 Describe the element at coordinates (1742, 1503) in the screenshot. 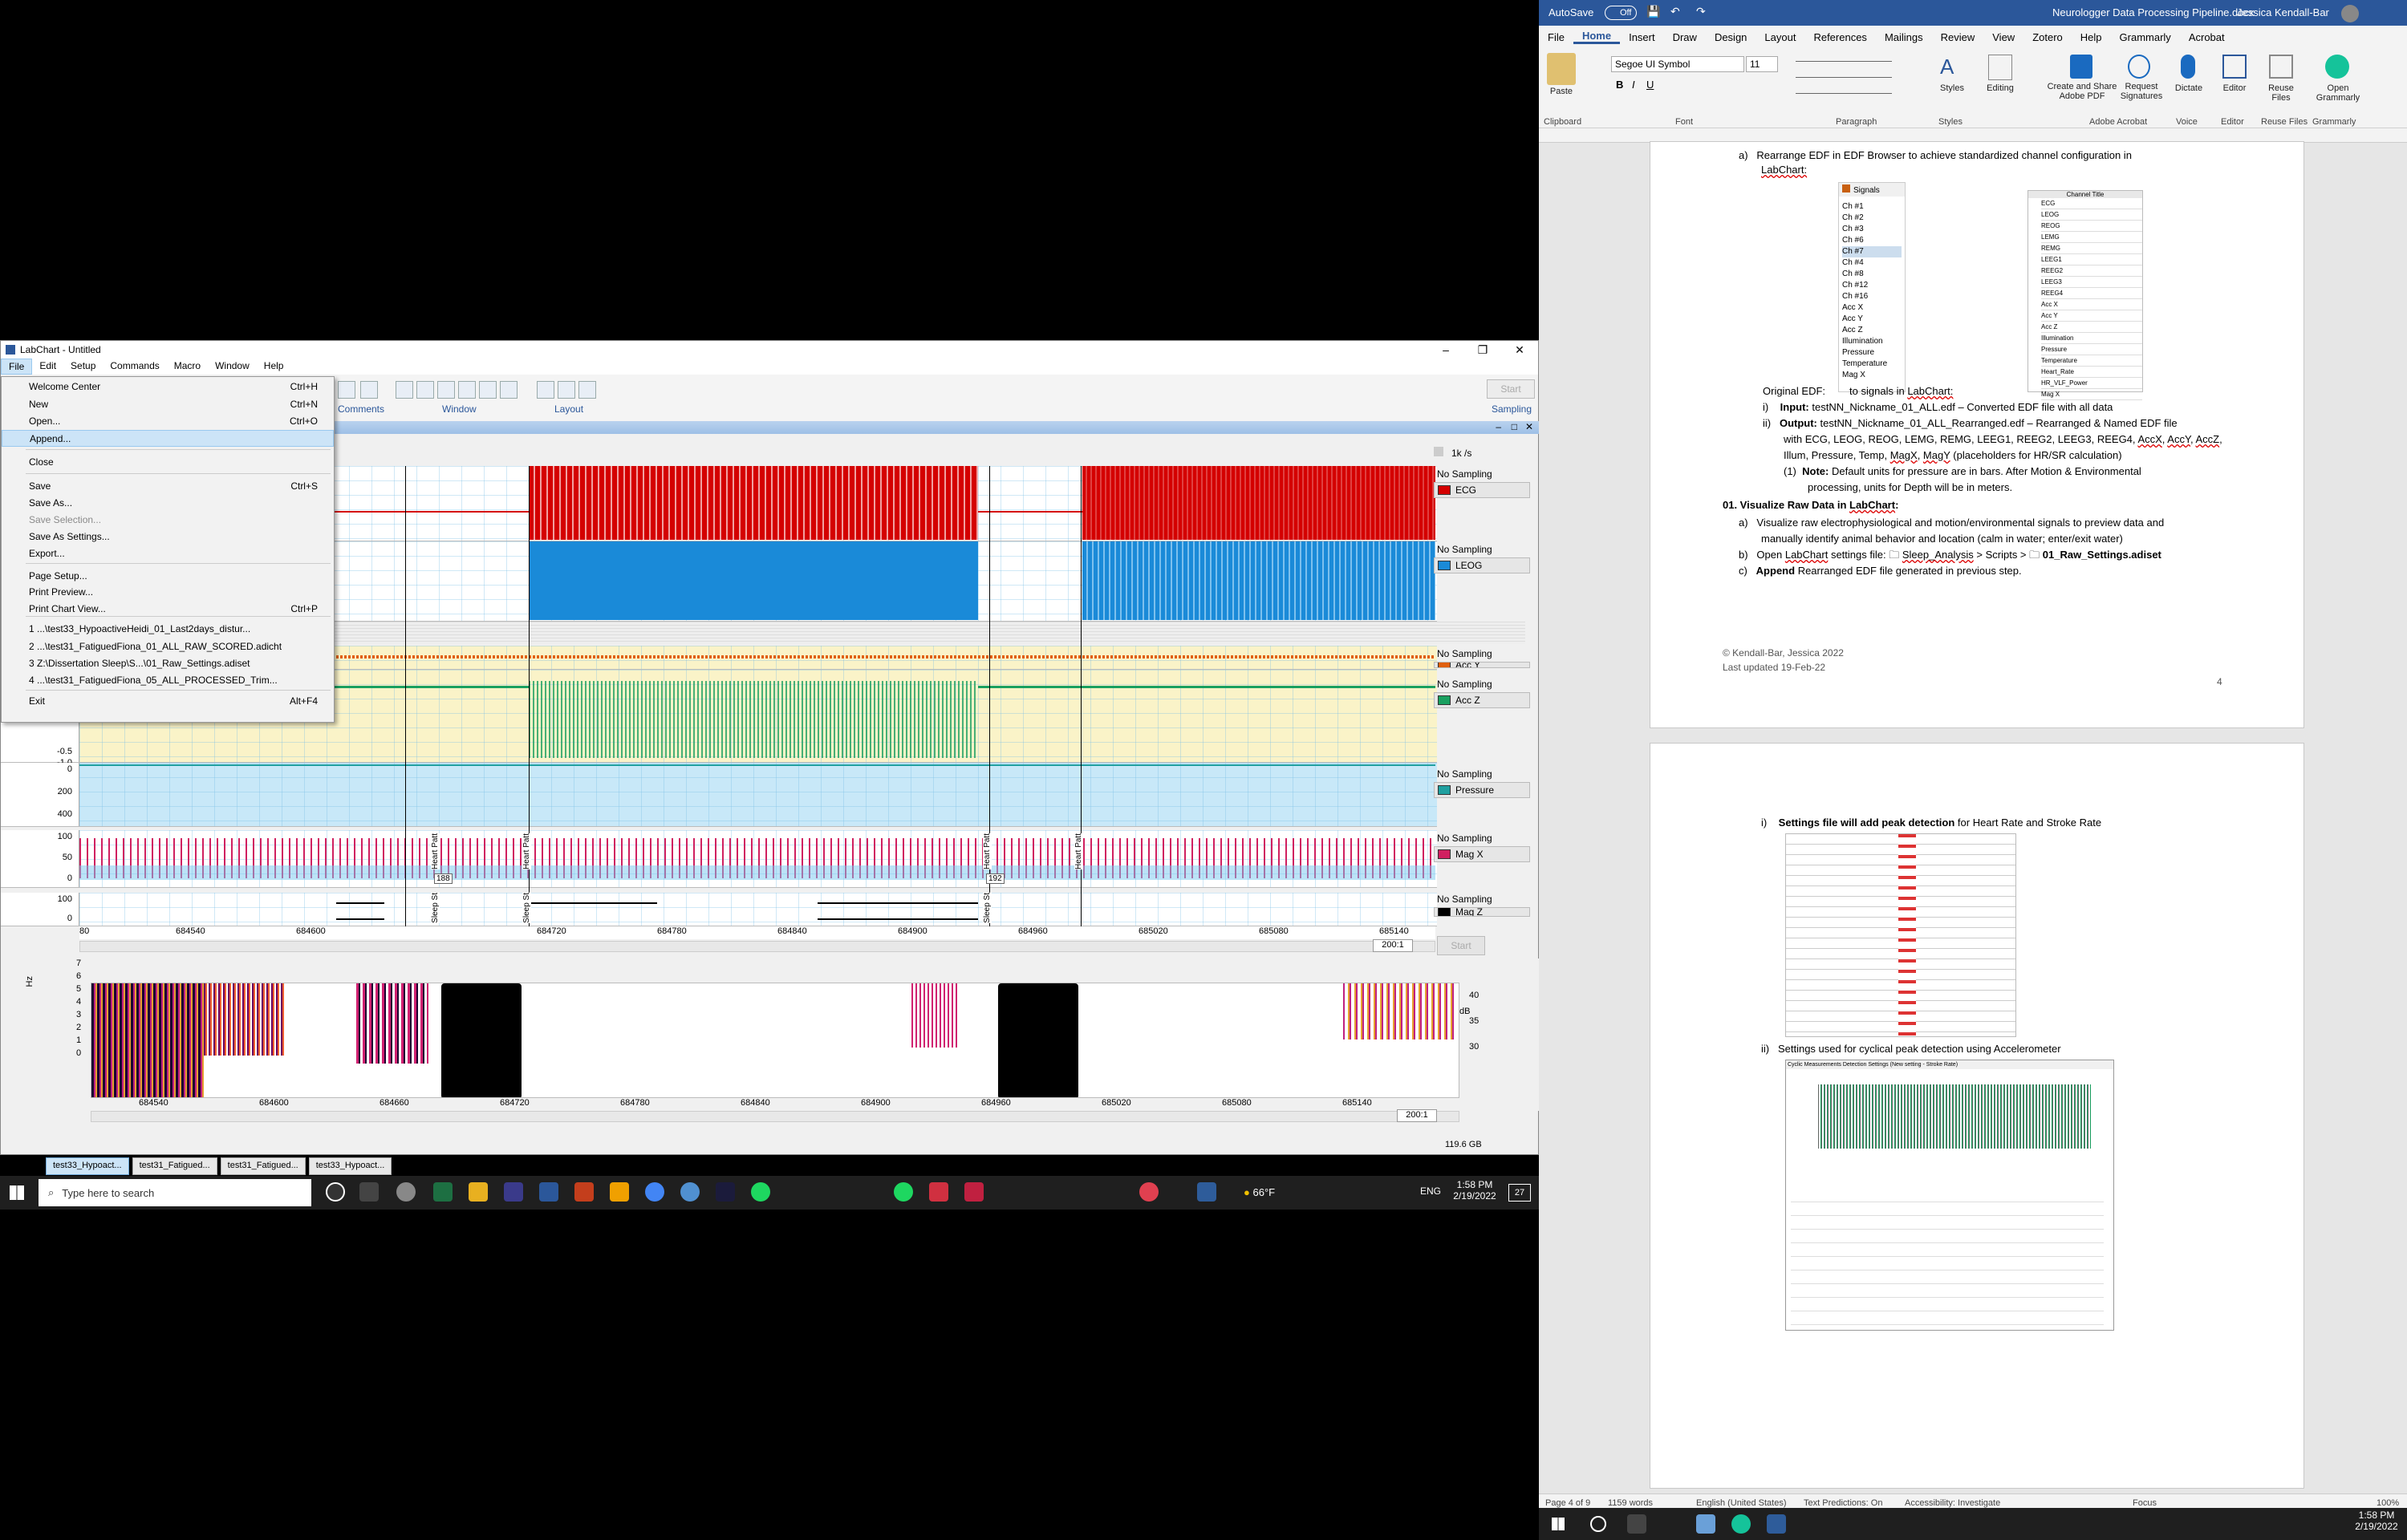

I see `status-language: English (United States)` at that location.